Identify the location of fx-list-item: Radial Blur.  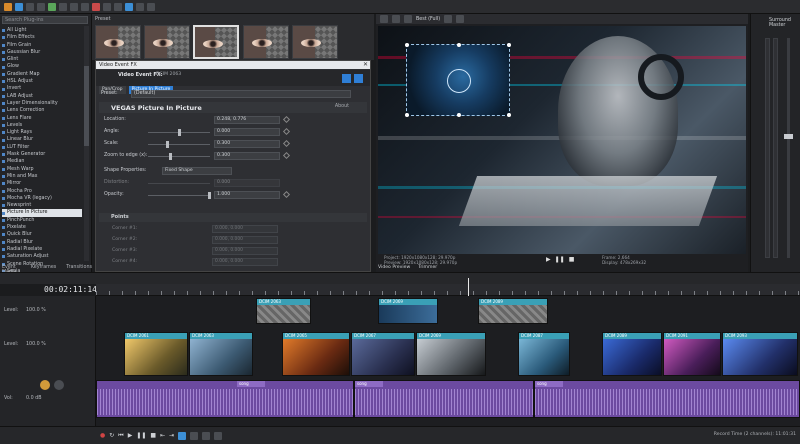
(42, 242).